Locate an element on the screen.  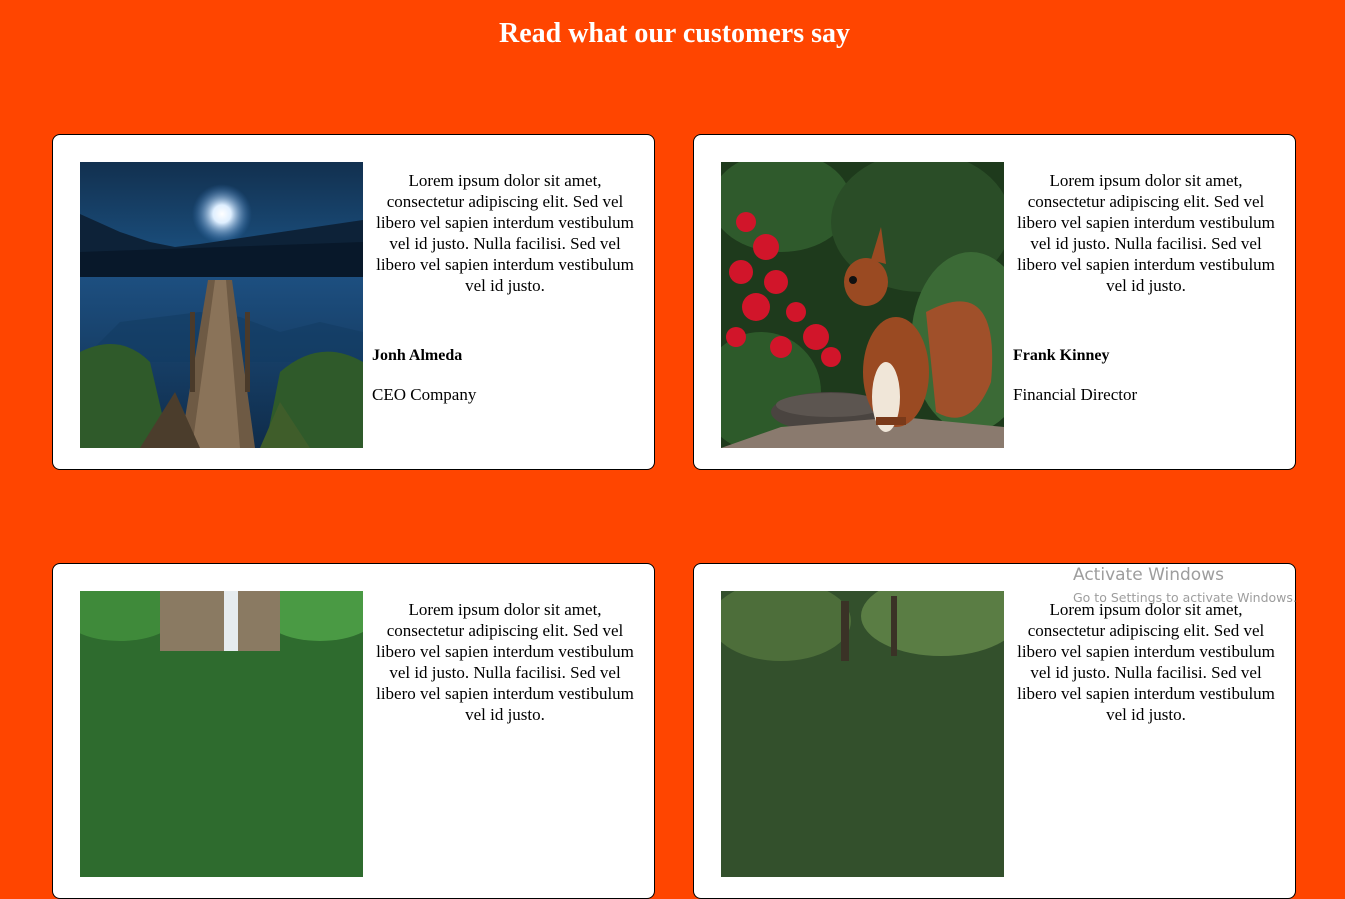
customer-role: Financial Director is located at coordinates (1075, 394).